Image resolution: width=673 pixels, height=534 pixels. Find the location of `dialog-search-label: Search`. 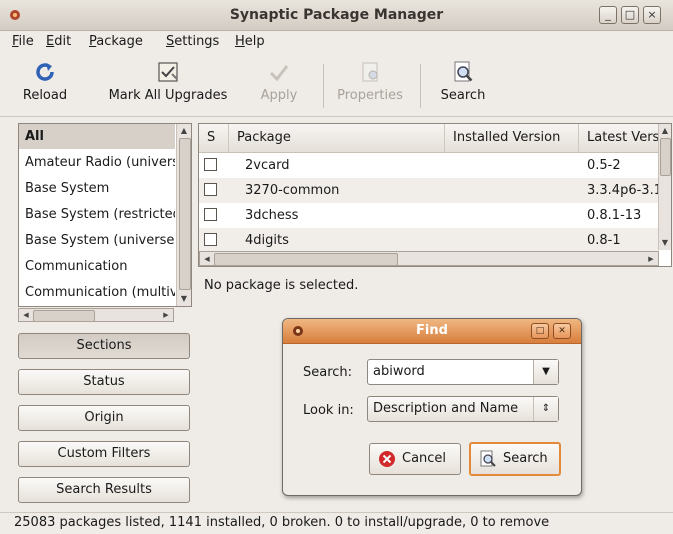

dialog-search-label: Search is located at coordinates (525, 458).